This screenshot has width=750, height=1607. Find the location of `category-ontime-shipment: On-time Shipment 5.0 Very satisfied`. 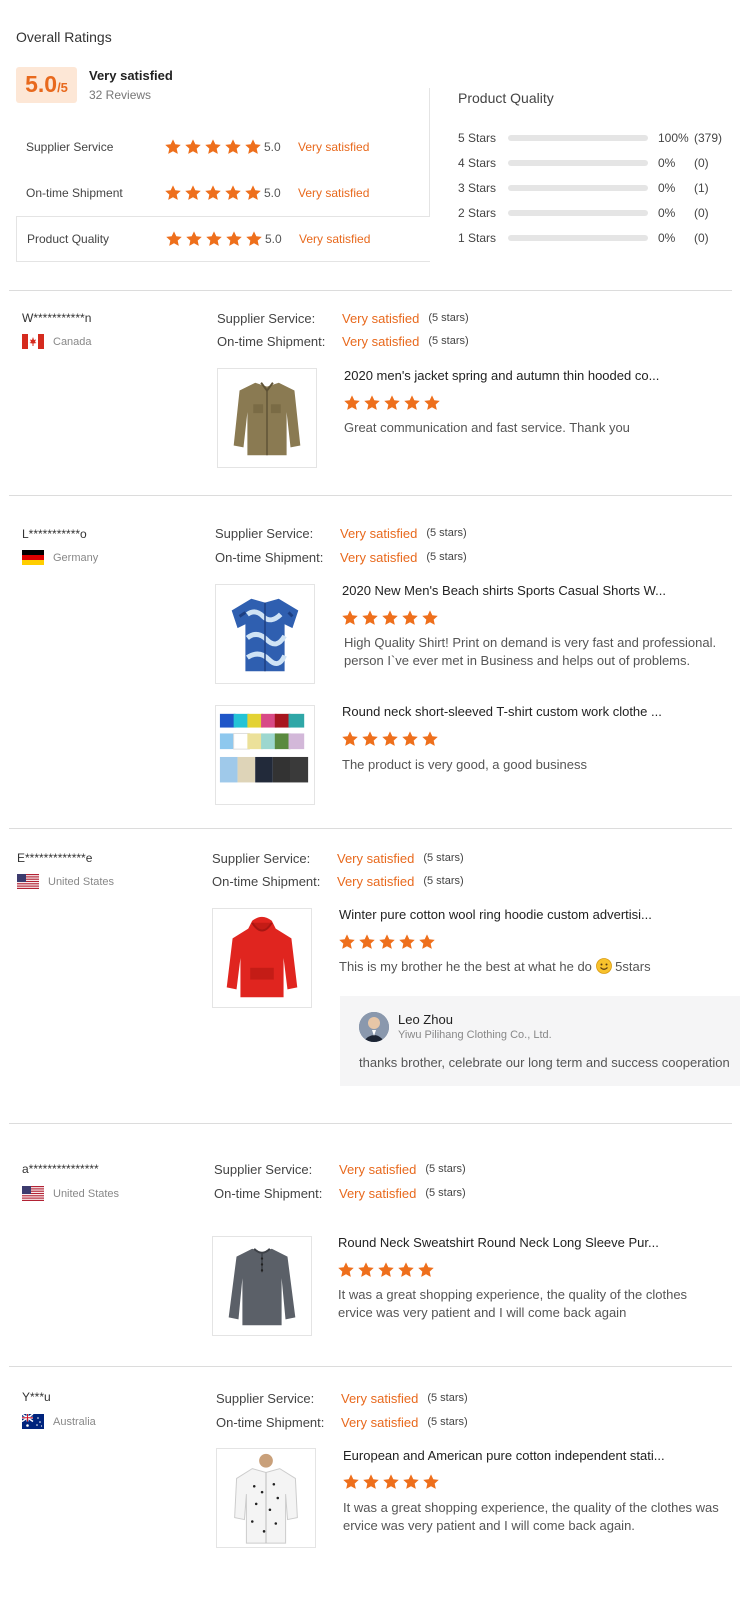

category-ontime-shipment: On-time Shipment 5.0 Very satisfied is located at coordinates (223, 193).